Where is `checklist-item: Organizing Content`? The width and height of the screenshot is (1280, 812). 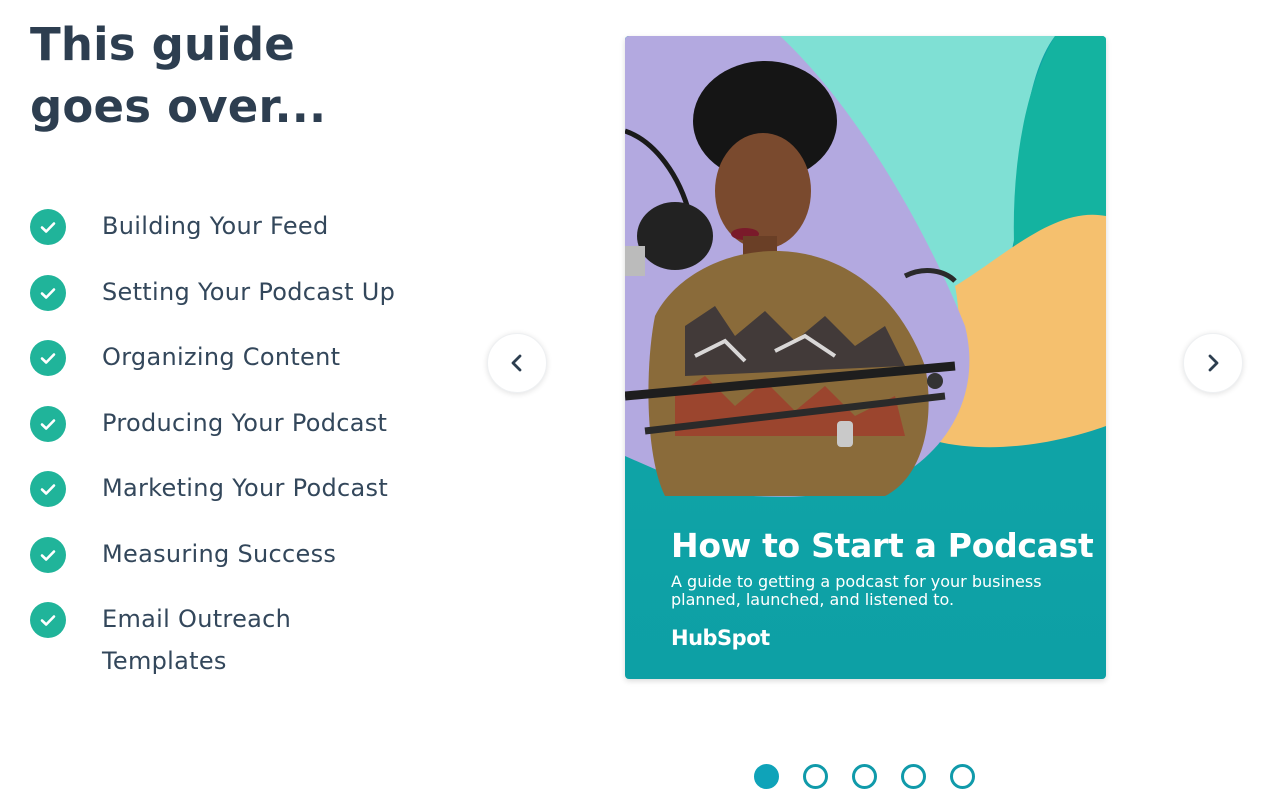 checklist-item: Organizing Content is located at coordinates (230, 369).